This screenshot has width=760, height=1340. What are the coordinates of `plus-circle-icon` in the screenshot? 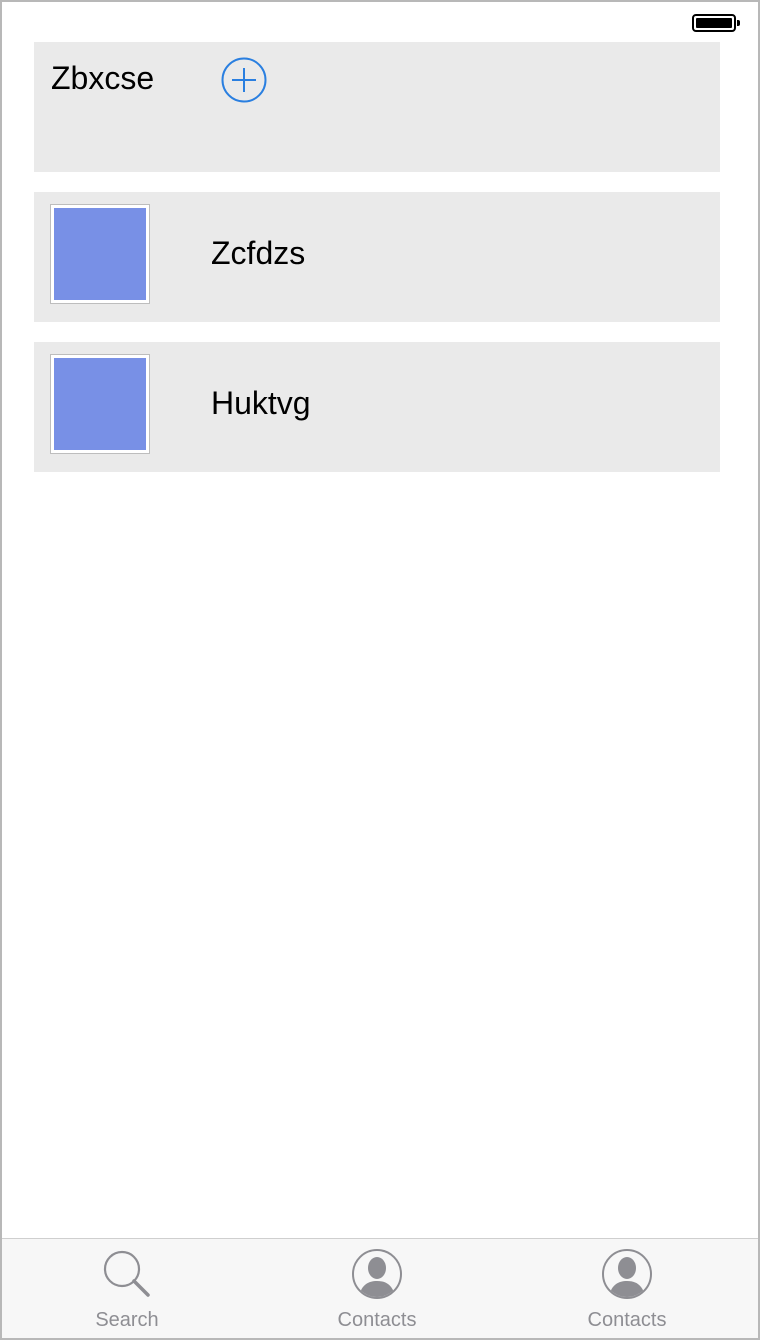 It's located at (244, 80).